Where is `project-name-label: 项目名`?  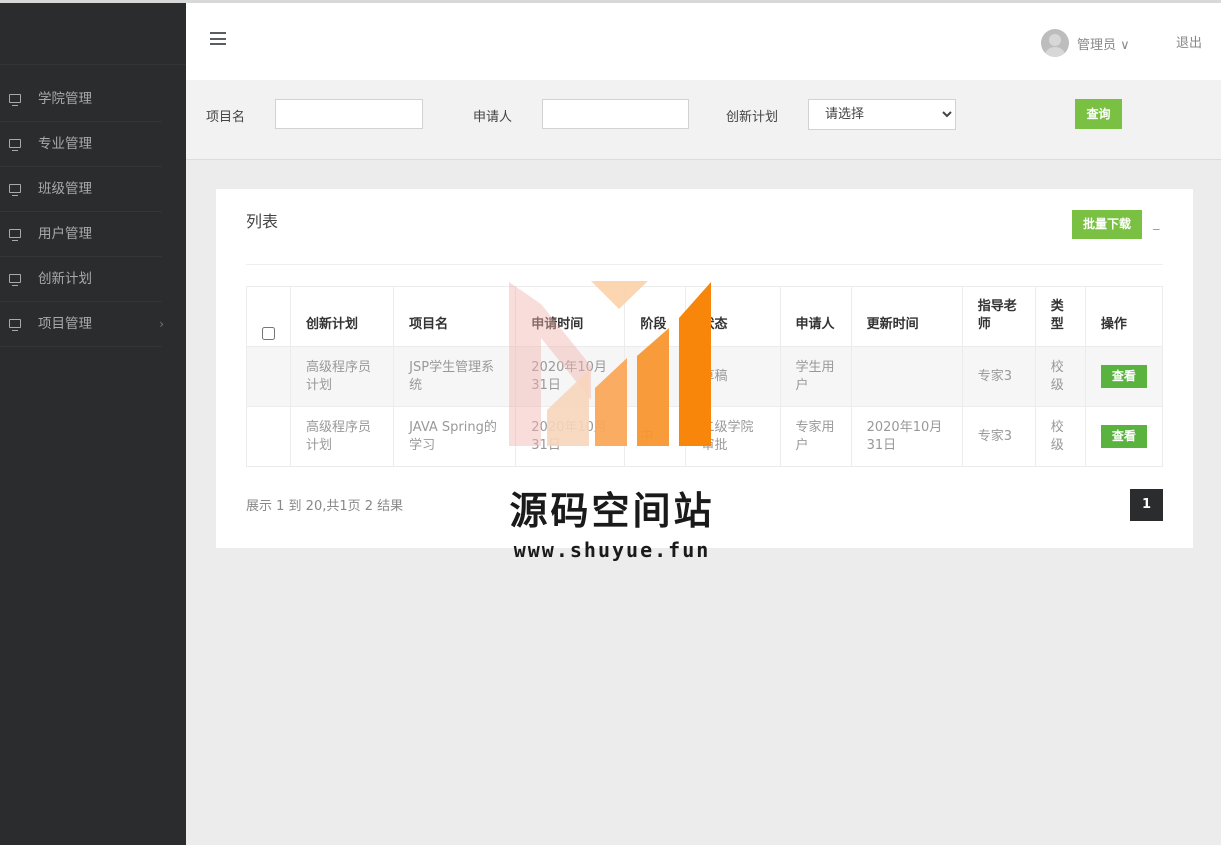 project-name-label: 项目名 is located at coordinates (226, 117).